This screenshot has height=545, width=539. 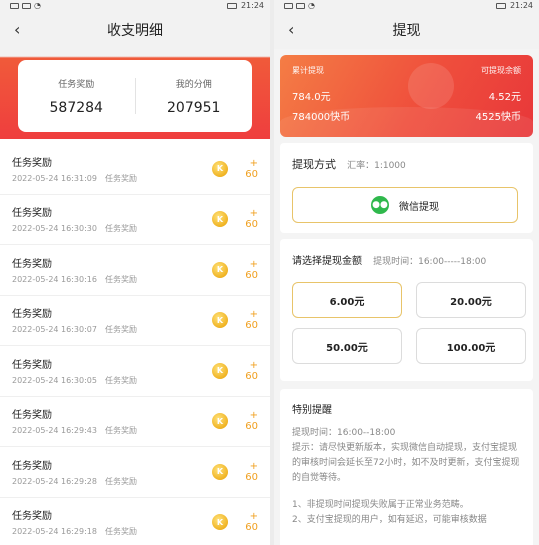 I want to click on page-title: 收支明细, so click(x=135, y=31).